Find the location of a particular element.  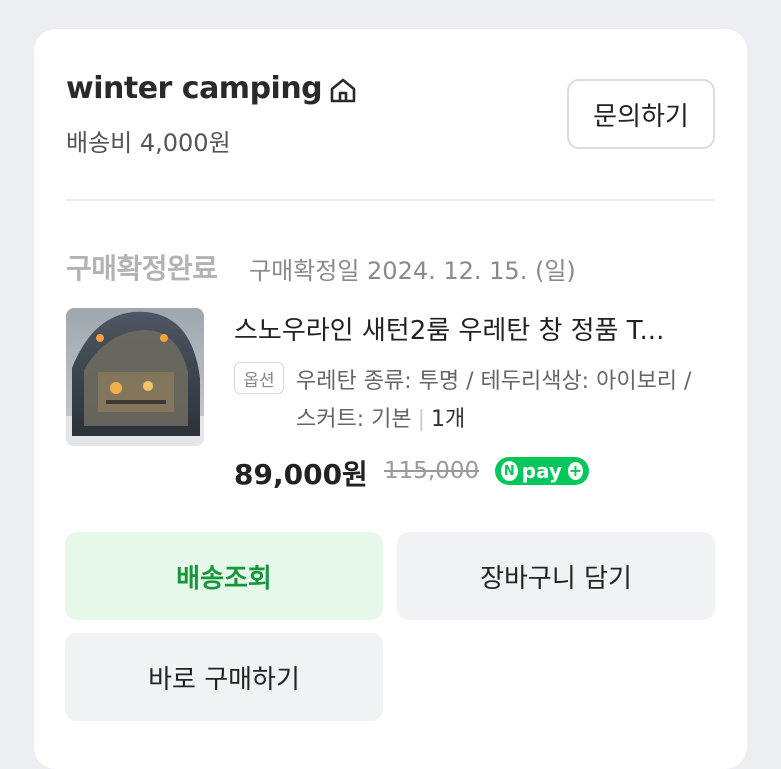

confirm-date: 구매확정일 2024. 12. 15. (일) is located at coordinates (412, 271).